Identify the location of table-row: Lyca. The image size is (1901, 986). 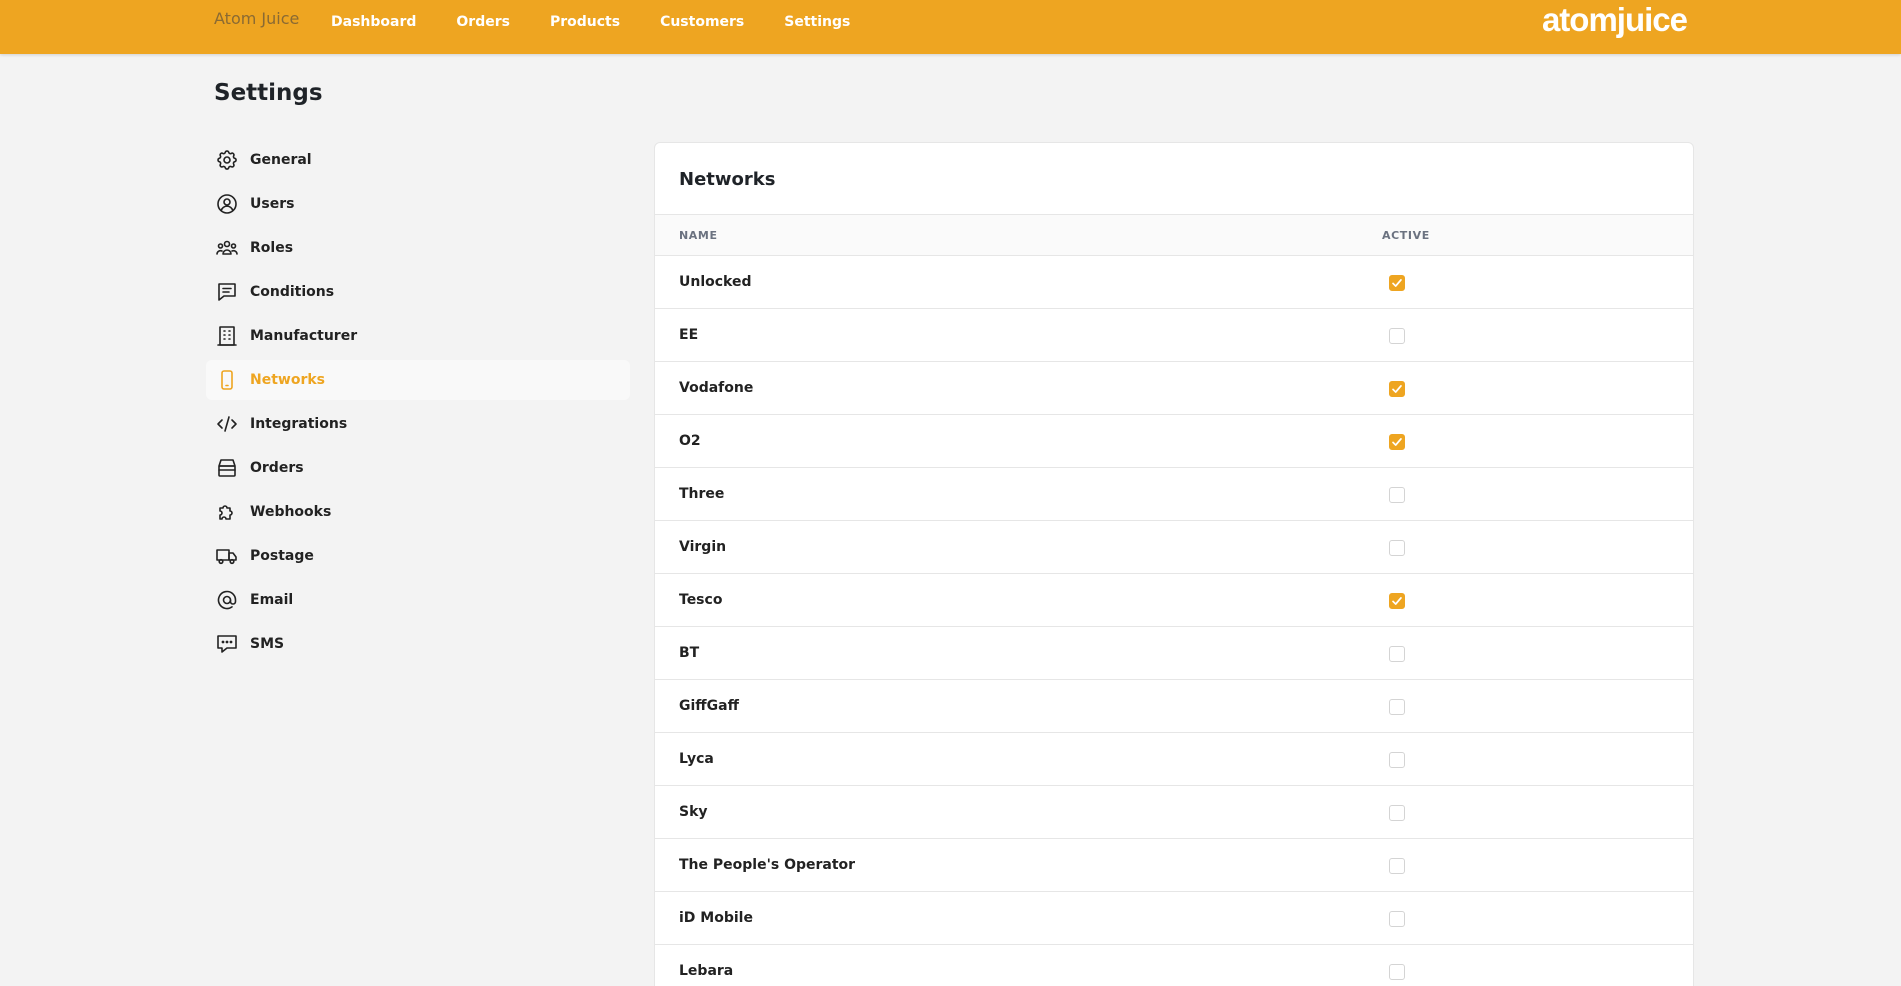
(1174, 759).